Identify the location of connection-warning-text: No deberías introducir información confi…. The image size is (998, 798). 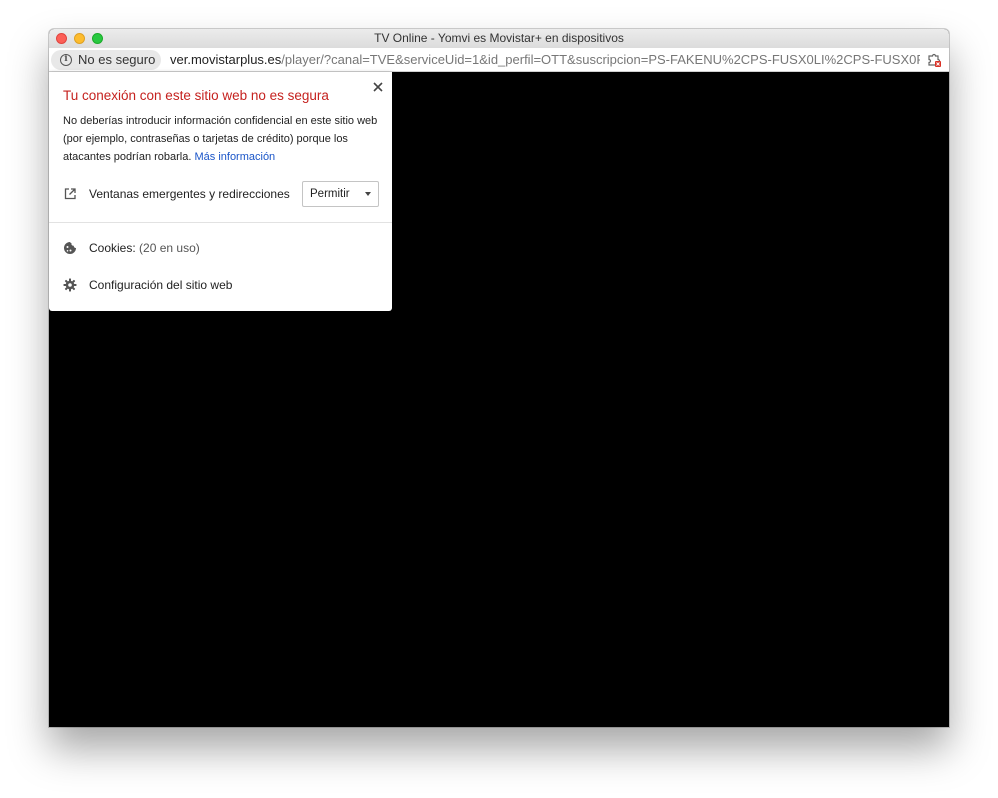
(220, 139).